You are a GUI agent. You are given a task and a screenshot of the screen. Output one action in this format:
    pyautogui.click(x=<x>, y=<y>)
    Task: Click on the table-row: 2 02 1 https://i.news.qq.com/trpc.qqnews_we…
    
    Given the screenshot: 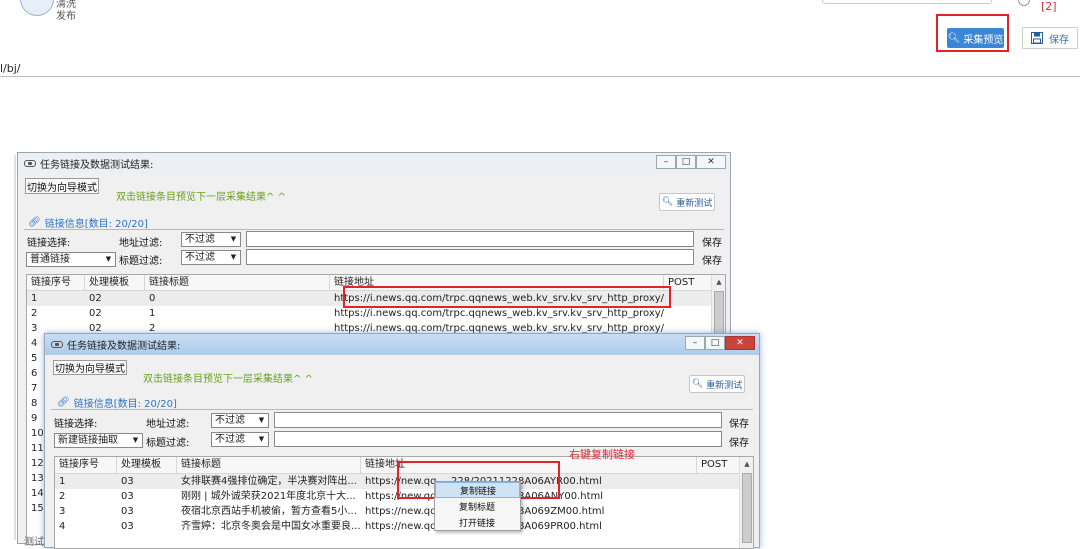 What is the action you would take?
    pyautogui.click(x=376, y=313)
    